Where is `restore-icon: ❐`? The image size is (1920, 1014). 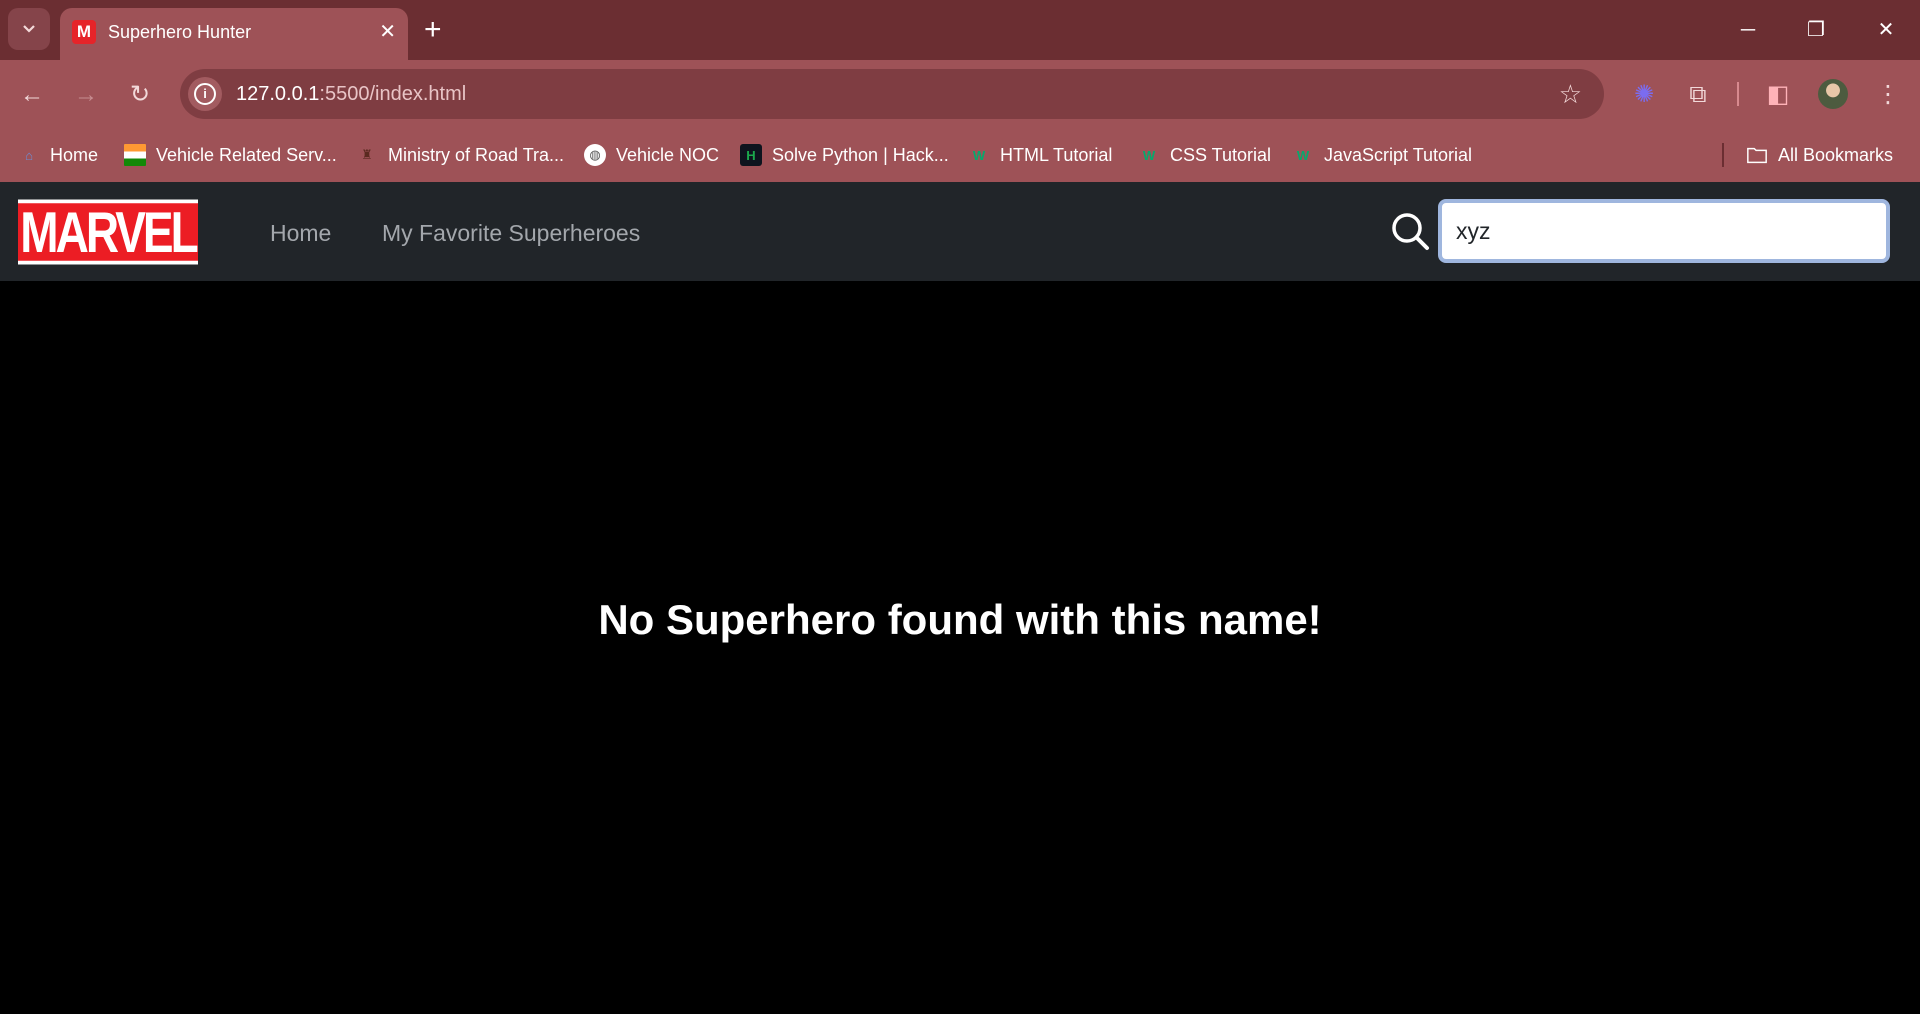 restore-icon: ❐ is located at coordinates (1816, 30).